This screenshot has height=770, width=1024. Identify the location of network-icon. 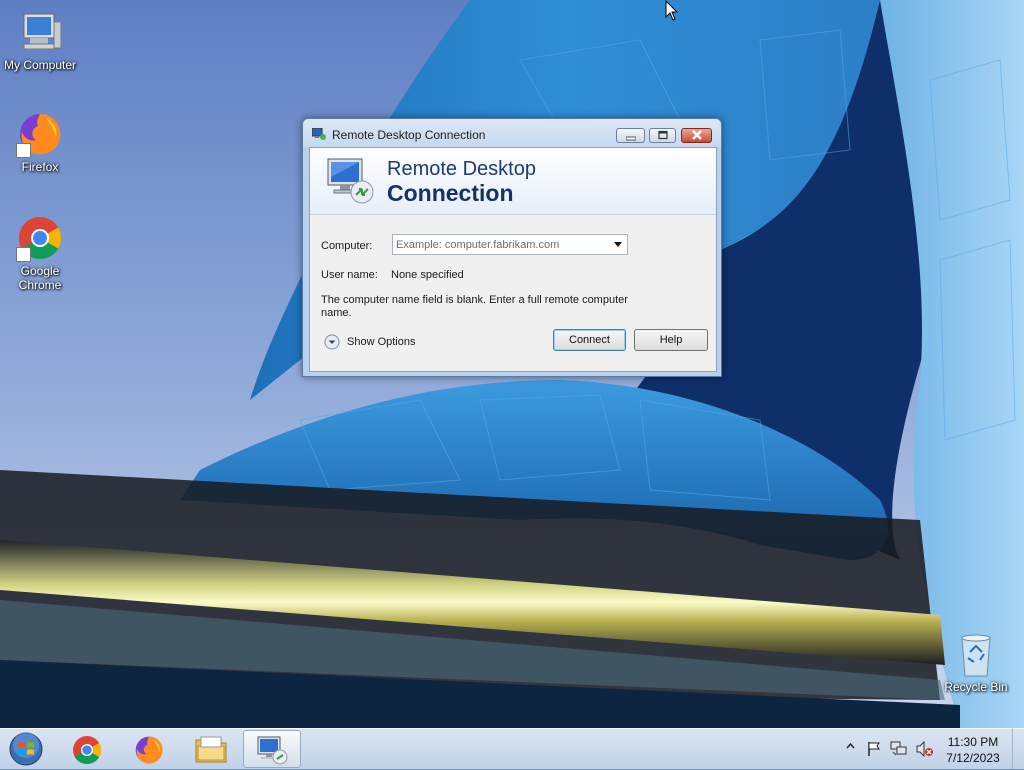
(899, 749).